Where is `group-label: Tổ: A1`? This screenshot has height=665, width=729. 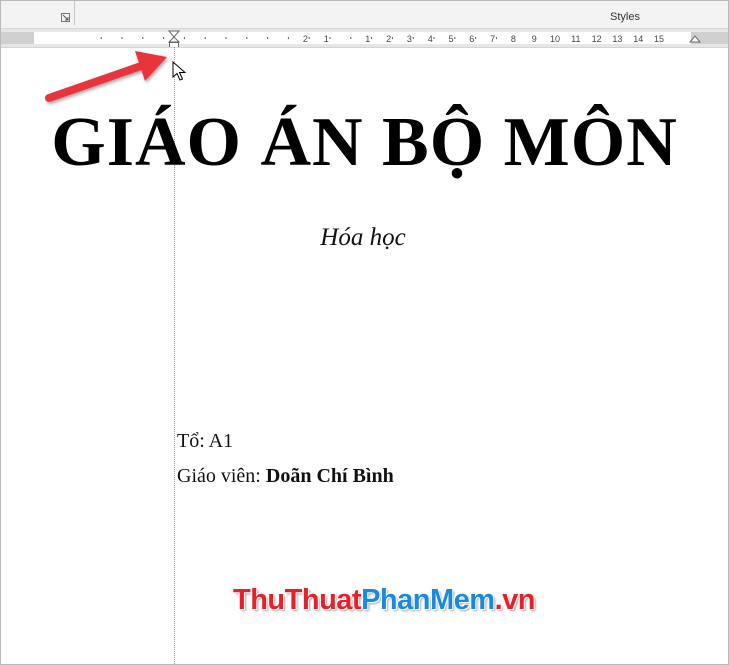
group-label: Tổ: A1 is located at coordinates (205, 441).